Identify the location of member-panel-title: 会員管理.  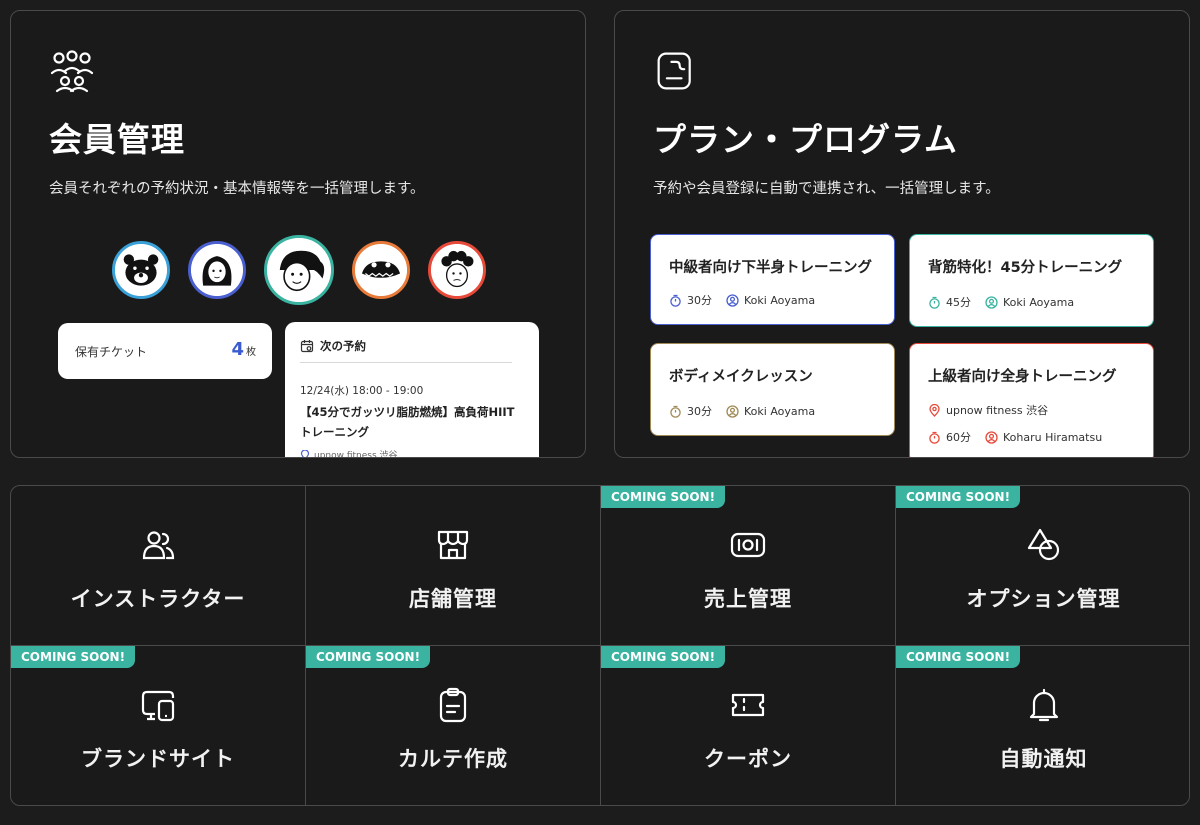
(117, 139).